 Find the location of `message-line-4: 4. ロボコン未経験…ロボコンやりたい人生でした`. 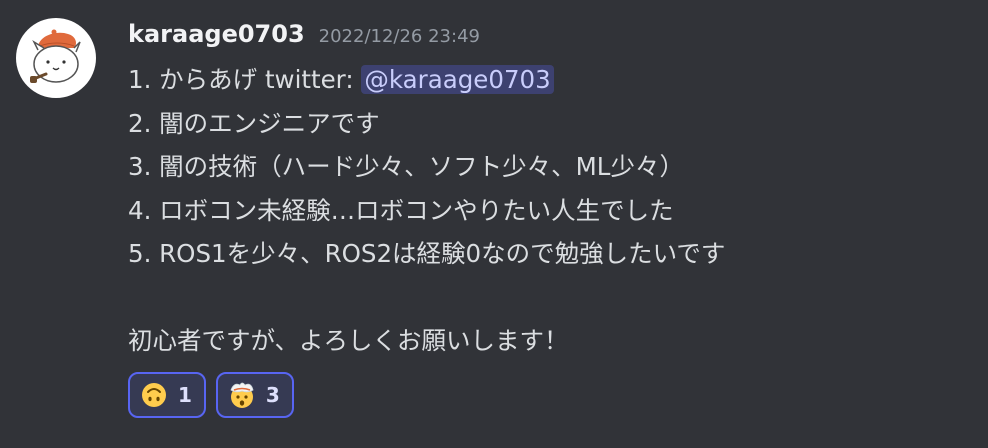

message-line-4: 4. ロボコン未経験…ロボコンやりたい人生でした is located at coordinates (401, 210).